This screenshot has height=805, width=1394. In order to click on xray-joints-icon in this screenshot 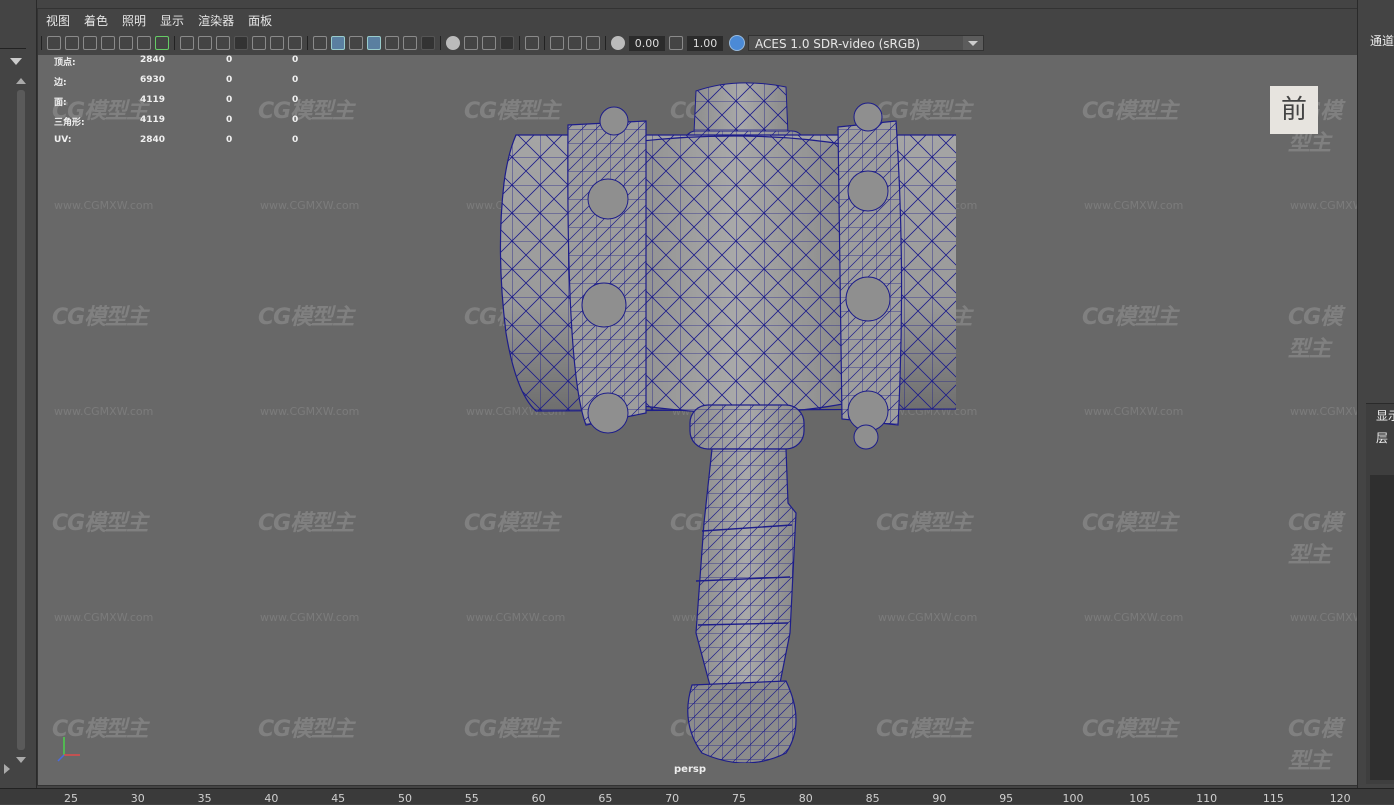, I will do `click(575, 43)`.